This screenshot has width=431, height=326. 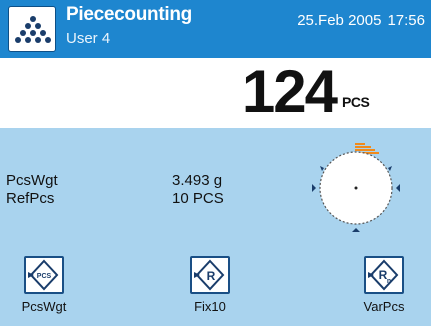 I want to click on dial-marker-left, so click(x=314, y=188).